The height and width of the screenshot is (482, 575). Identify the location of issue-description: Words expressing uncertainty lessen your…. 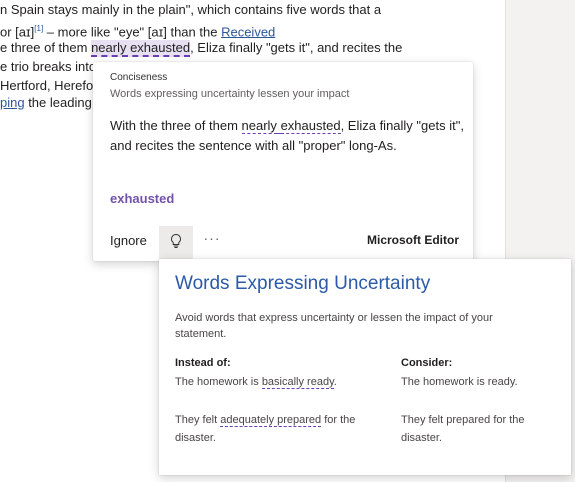
(230, 94).